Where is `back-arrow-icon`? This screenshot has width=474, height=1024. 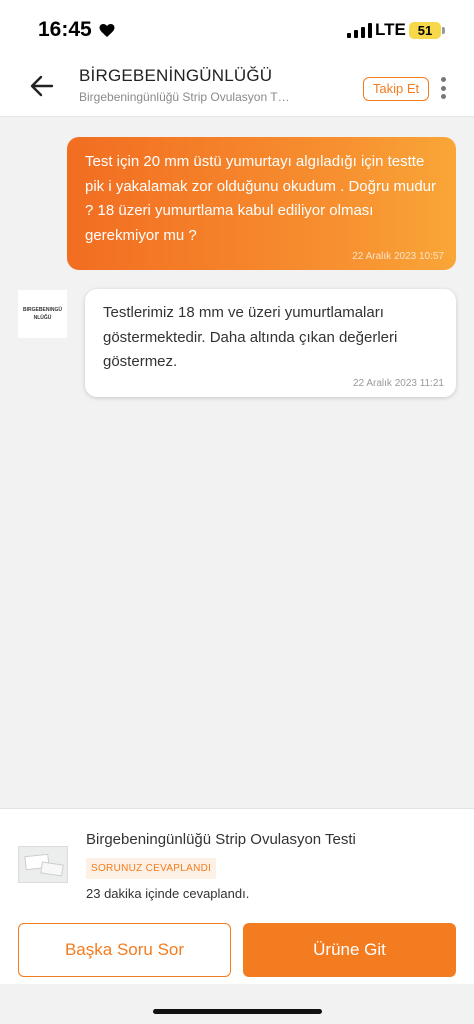
back-arrow-icon is located at coordinates (42, 86).